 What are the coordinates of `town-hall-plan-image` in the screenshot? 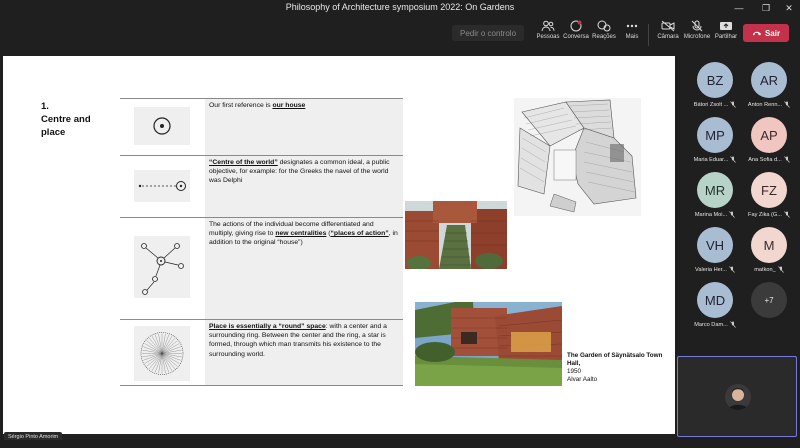 It's located at (577, 157).